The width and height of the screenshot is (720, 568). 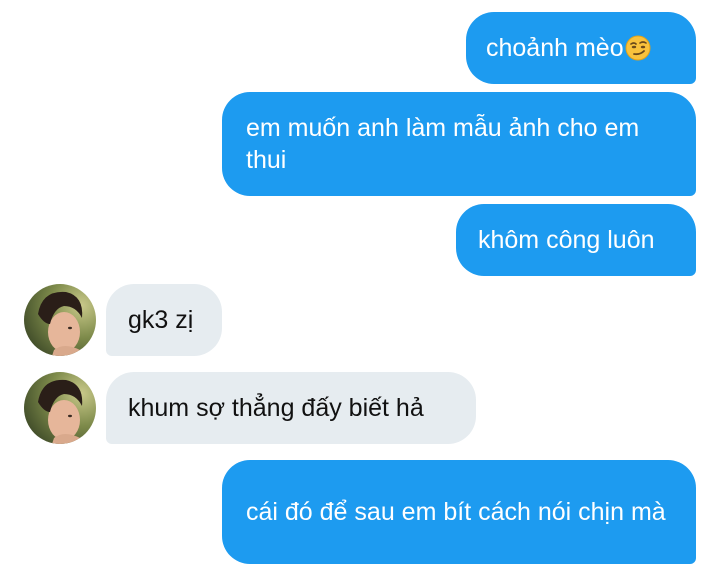 What do you see at coordinates (276, 408) in the screenshot?
I see `message-text: khum sợ thẳng đấy biết hả` at bounding box center [276, 408].